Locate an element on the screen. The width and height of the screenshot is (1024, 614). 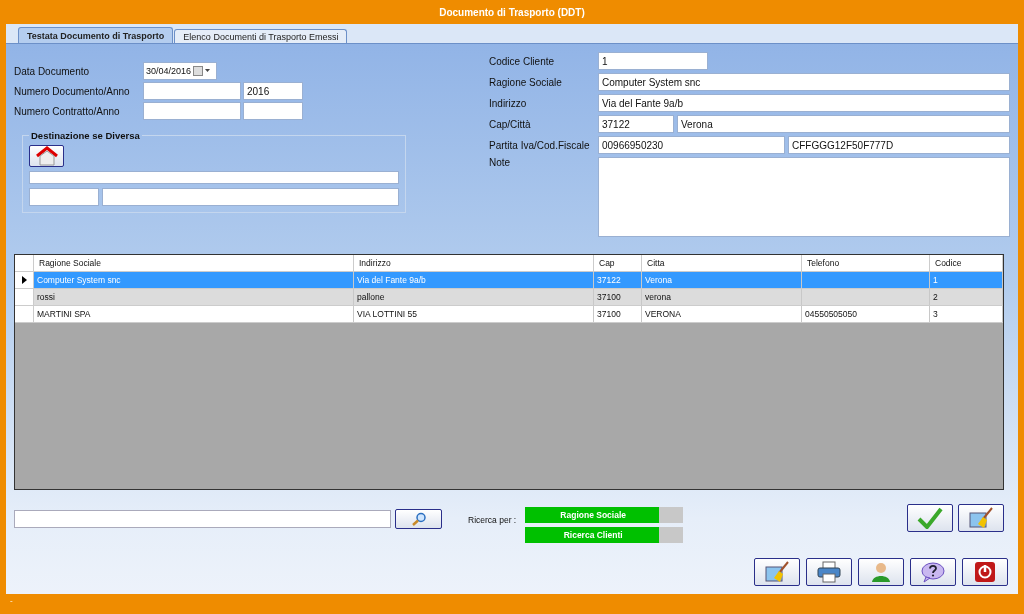
house-icon is located at coordinates (46, 156).